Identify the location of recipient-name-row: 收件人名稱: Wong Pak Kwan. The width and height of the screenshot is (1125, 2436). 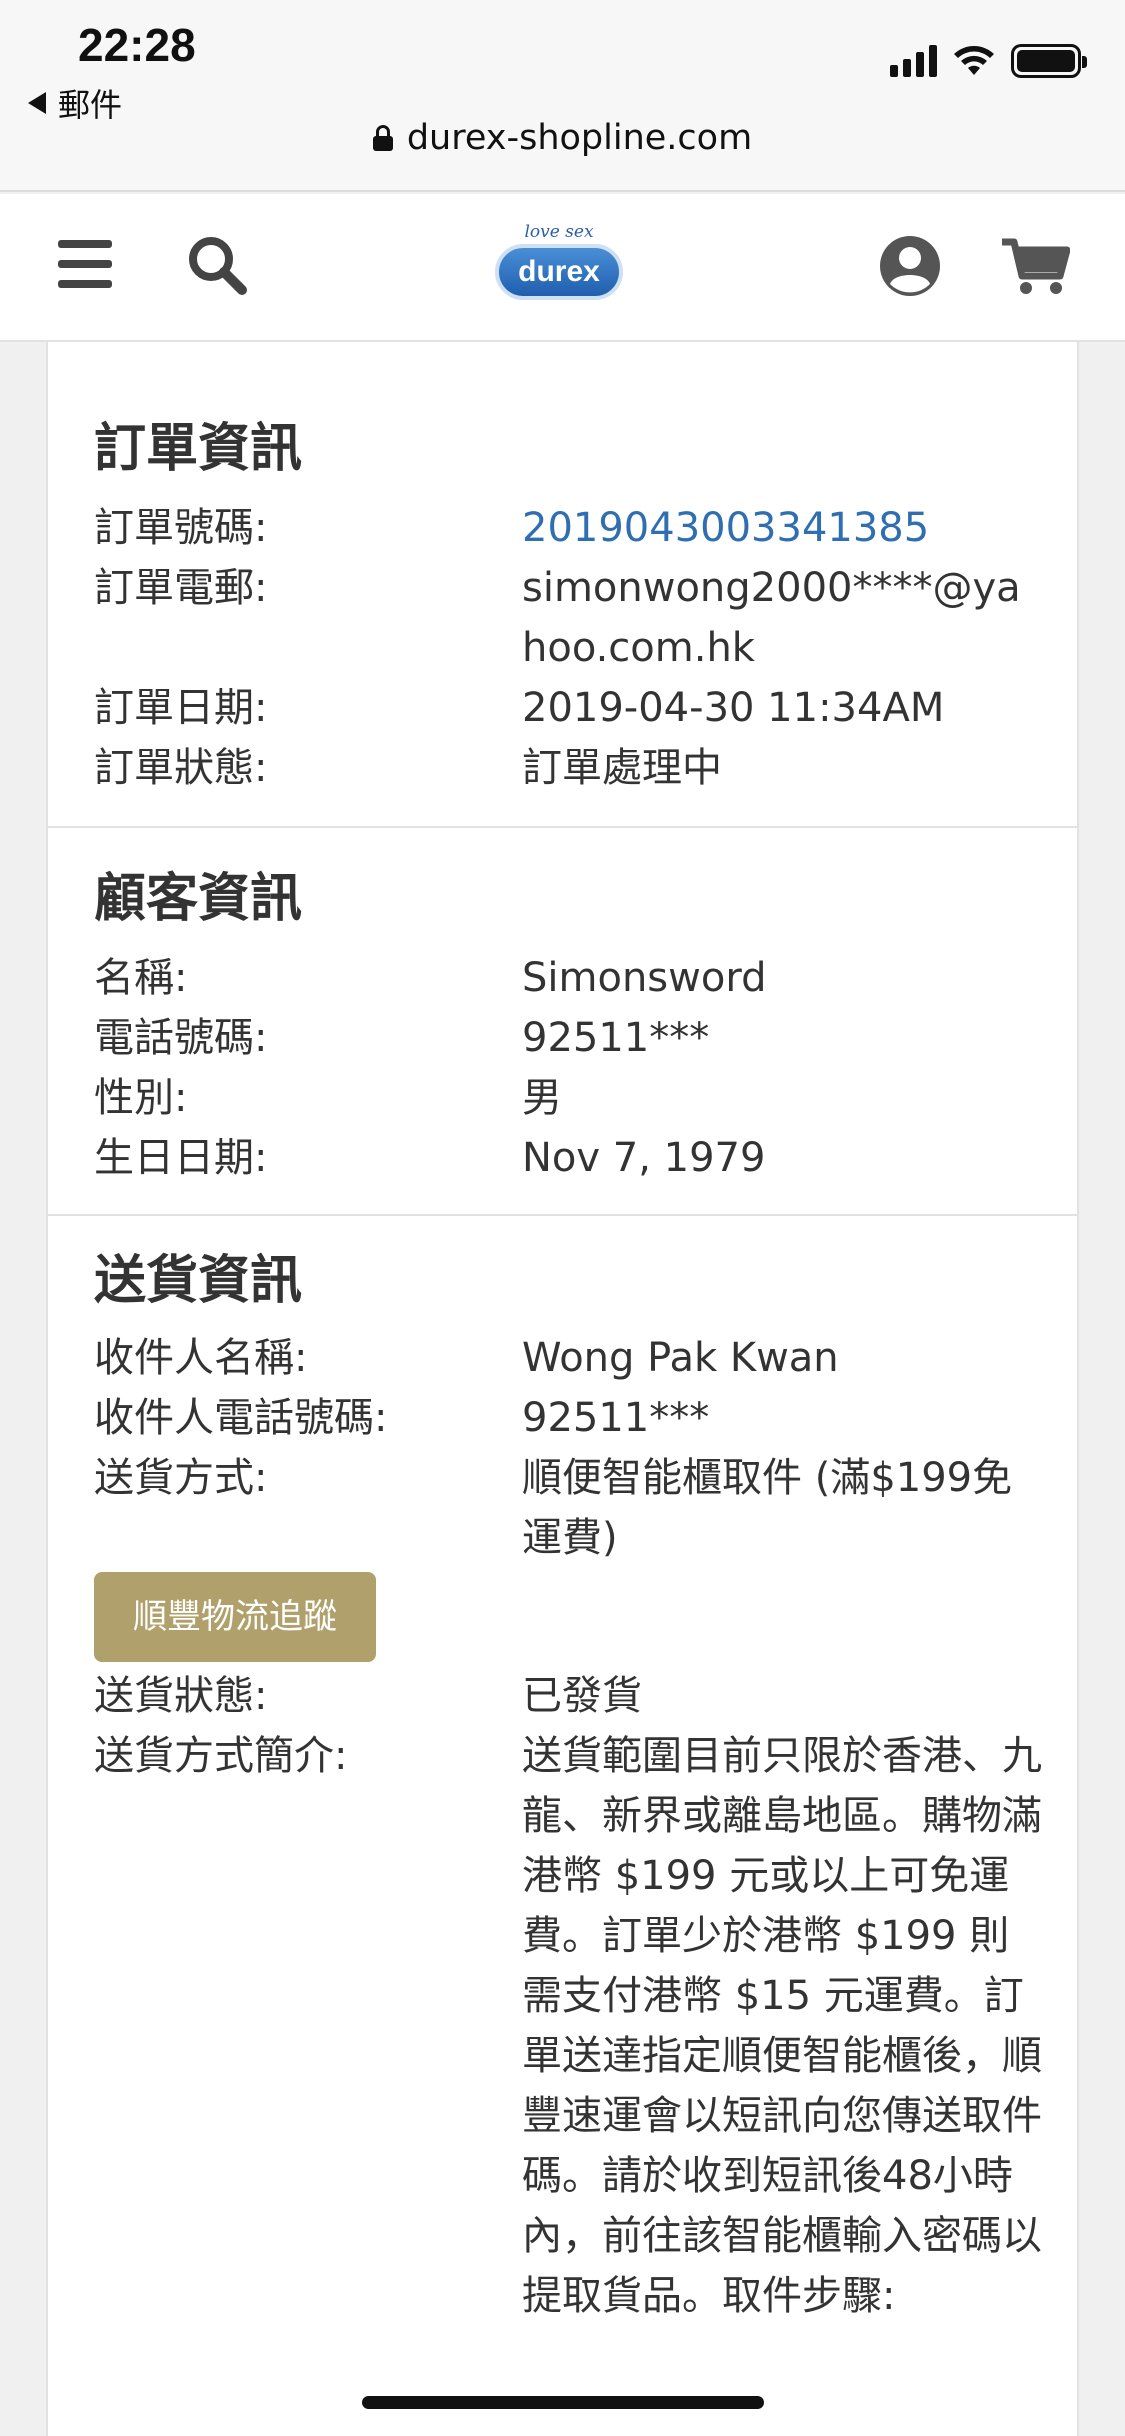
(574, 1358).